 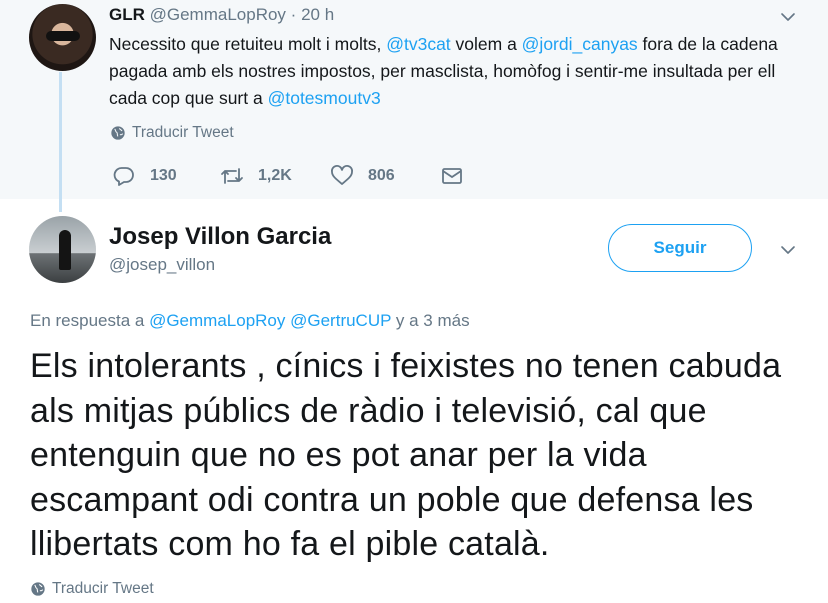 What do you see at coordinates (381, 175) in the screenshot?
I see `like-count: 806` at bounding box center [381, 175].